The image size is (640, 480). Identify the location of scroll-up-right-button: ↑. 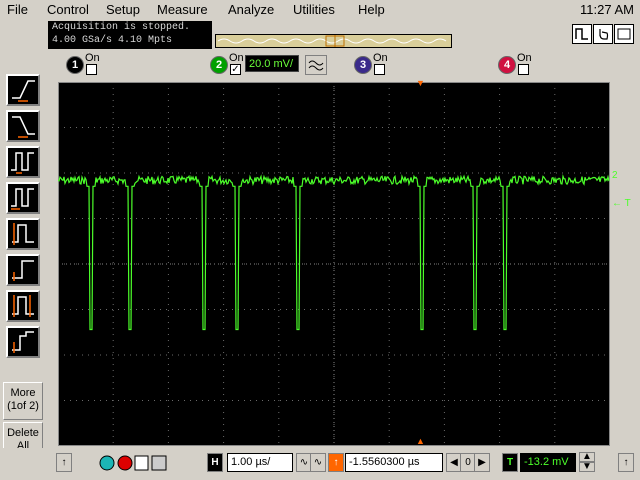
(626, 462).